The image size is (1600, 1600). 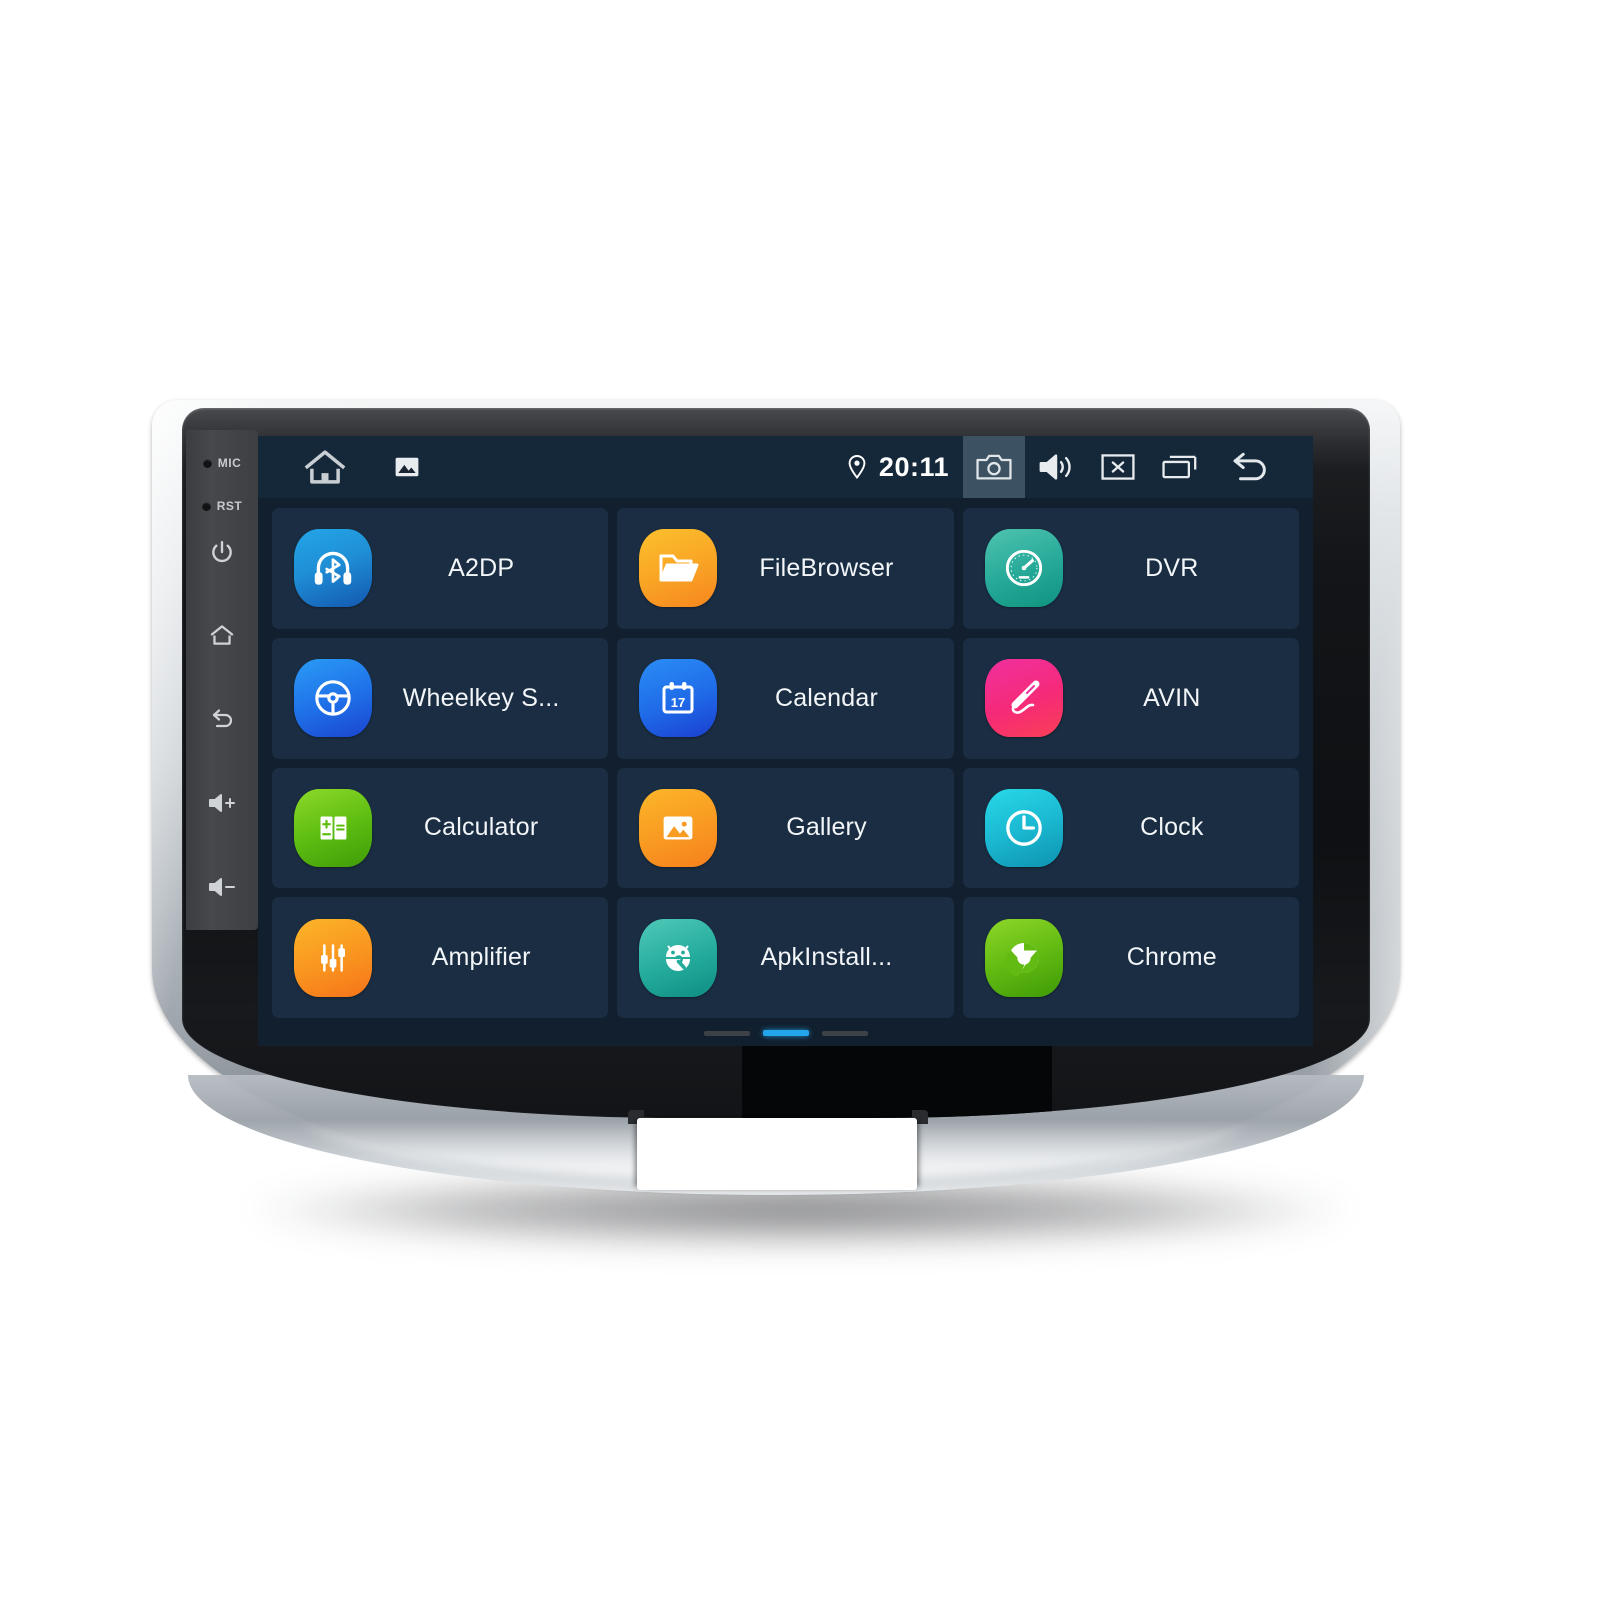 I want to click on app-tile-filebrowser: FileBrowser, so click(x=785, y=568).